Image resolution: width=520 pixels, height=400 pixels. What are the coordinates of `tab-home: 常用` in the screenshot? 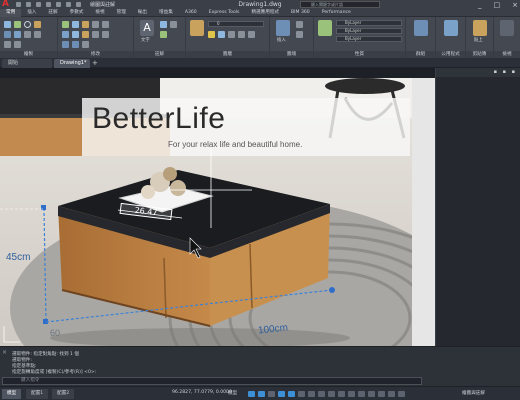 It's located at (11, 12).